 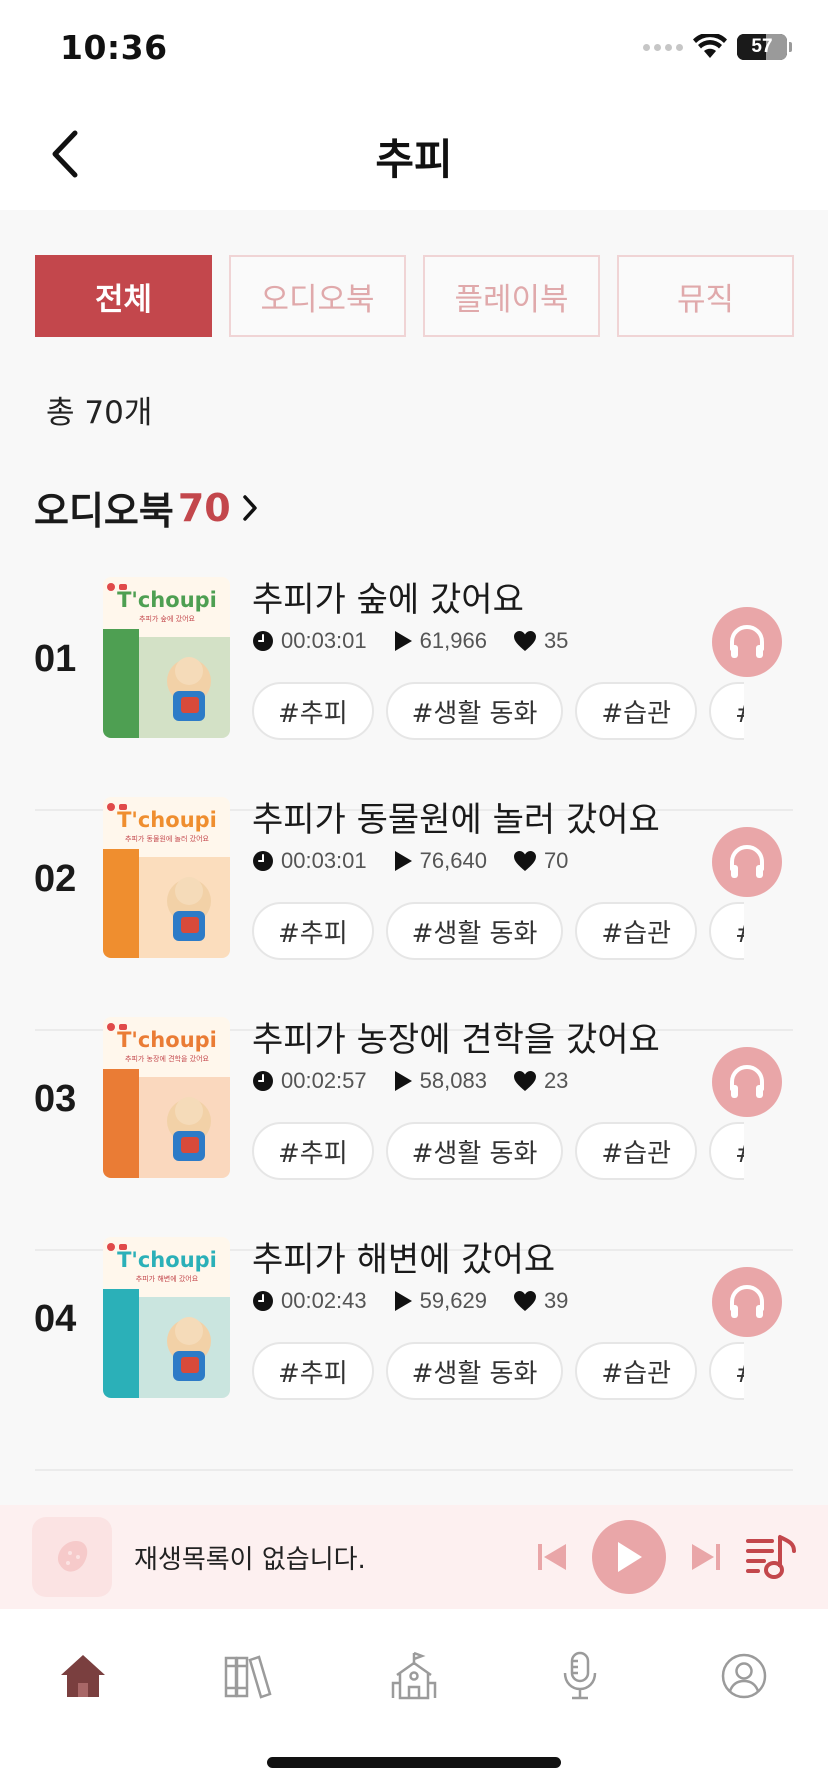 I want to click on item-plays: 58,083, so click(x=453, y=1080).